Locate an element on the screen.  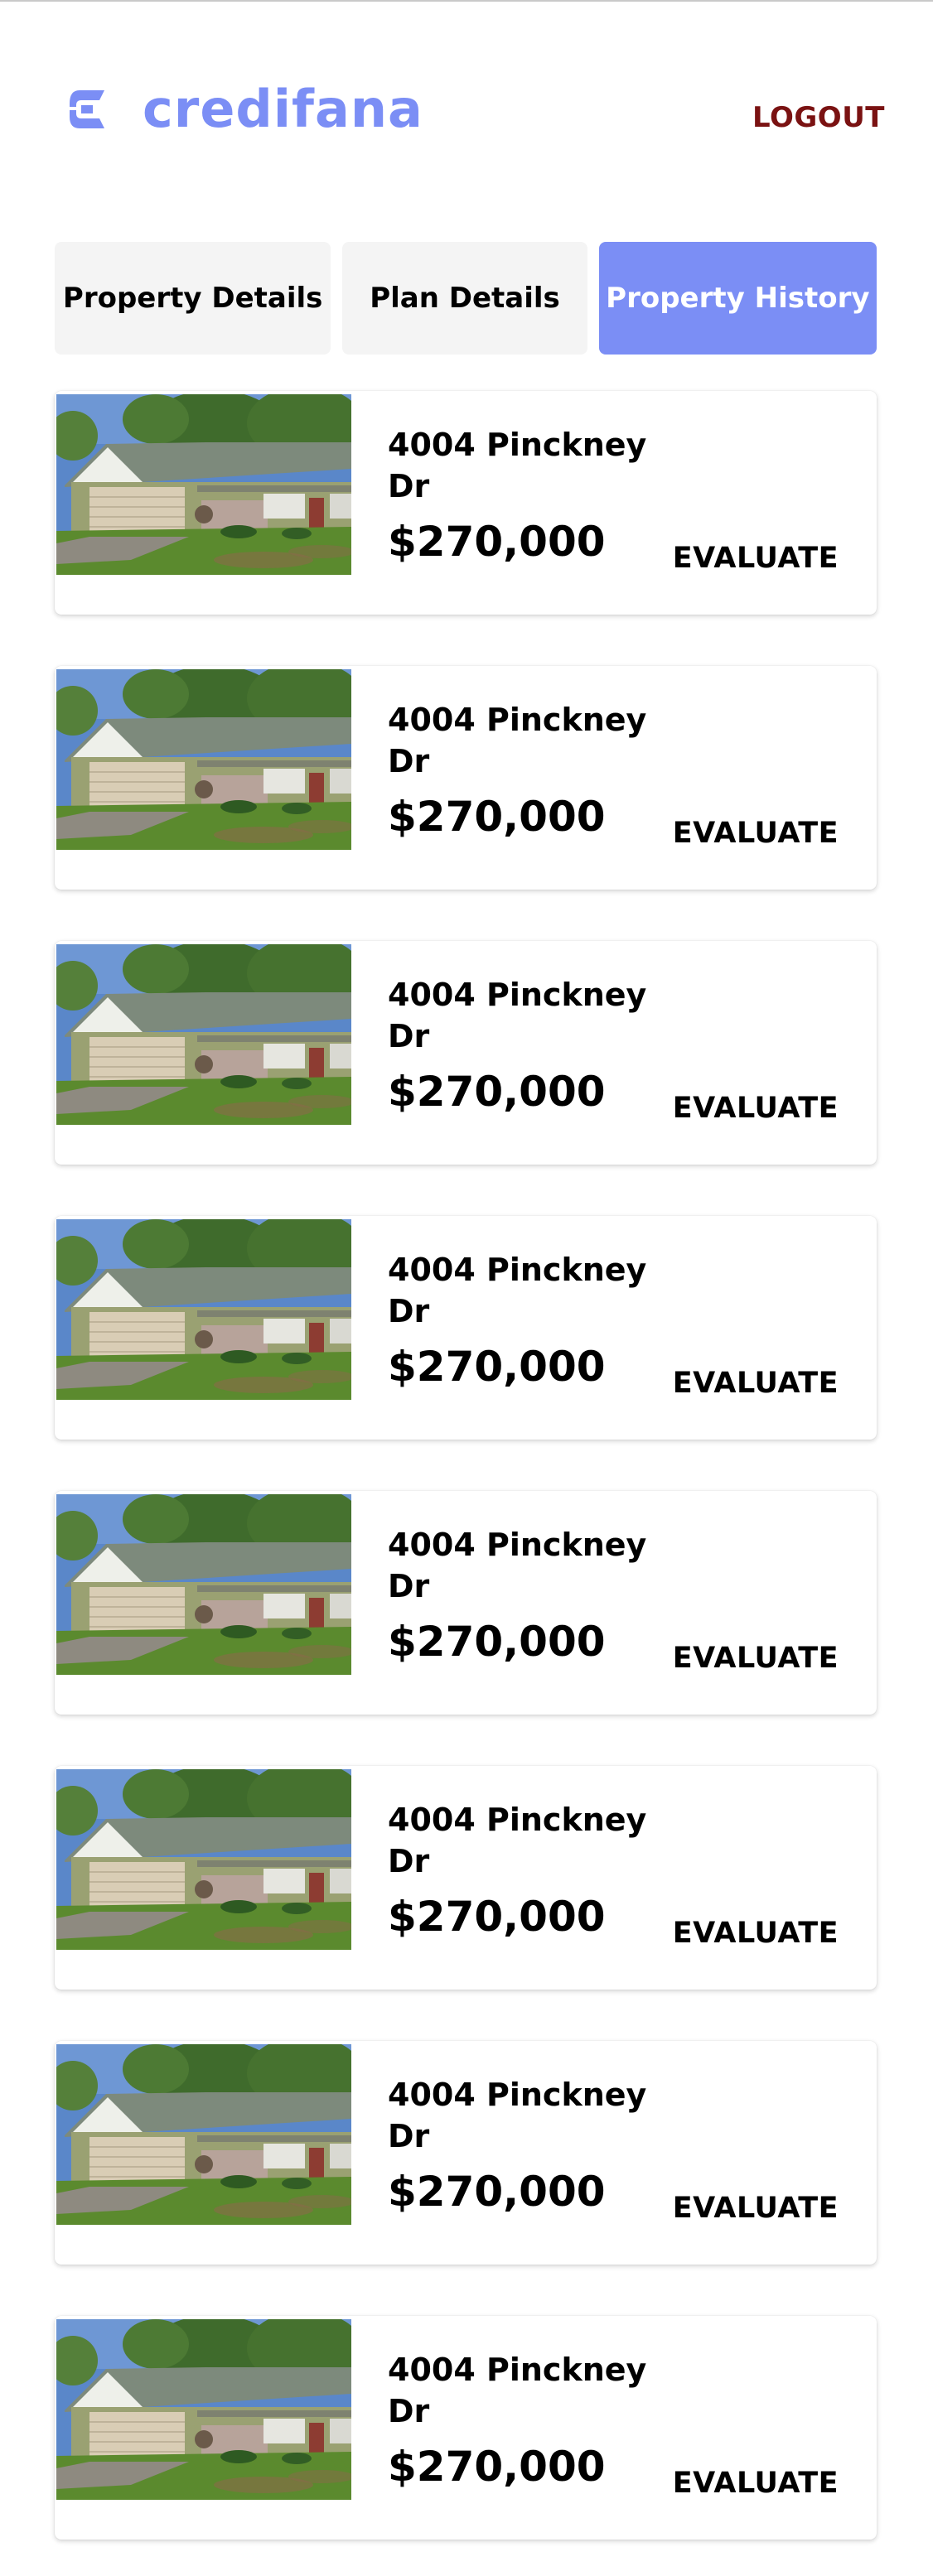
credifana-logo-icon is located at coordinates (87, 109).